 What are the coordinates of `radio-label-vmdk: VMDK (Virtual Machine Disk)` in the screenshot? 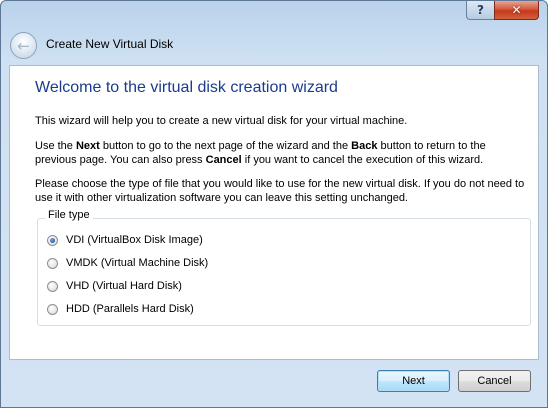 It's located at (137, 263).